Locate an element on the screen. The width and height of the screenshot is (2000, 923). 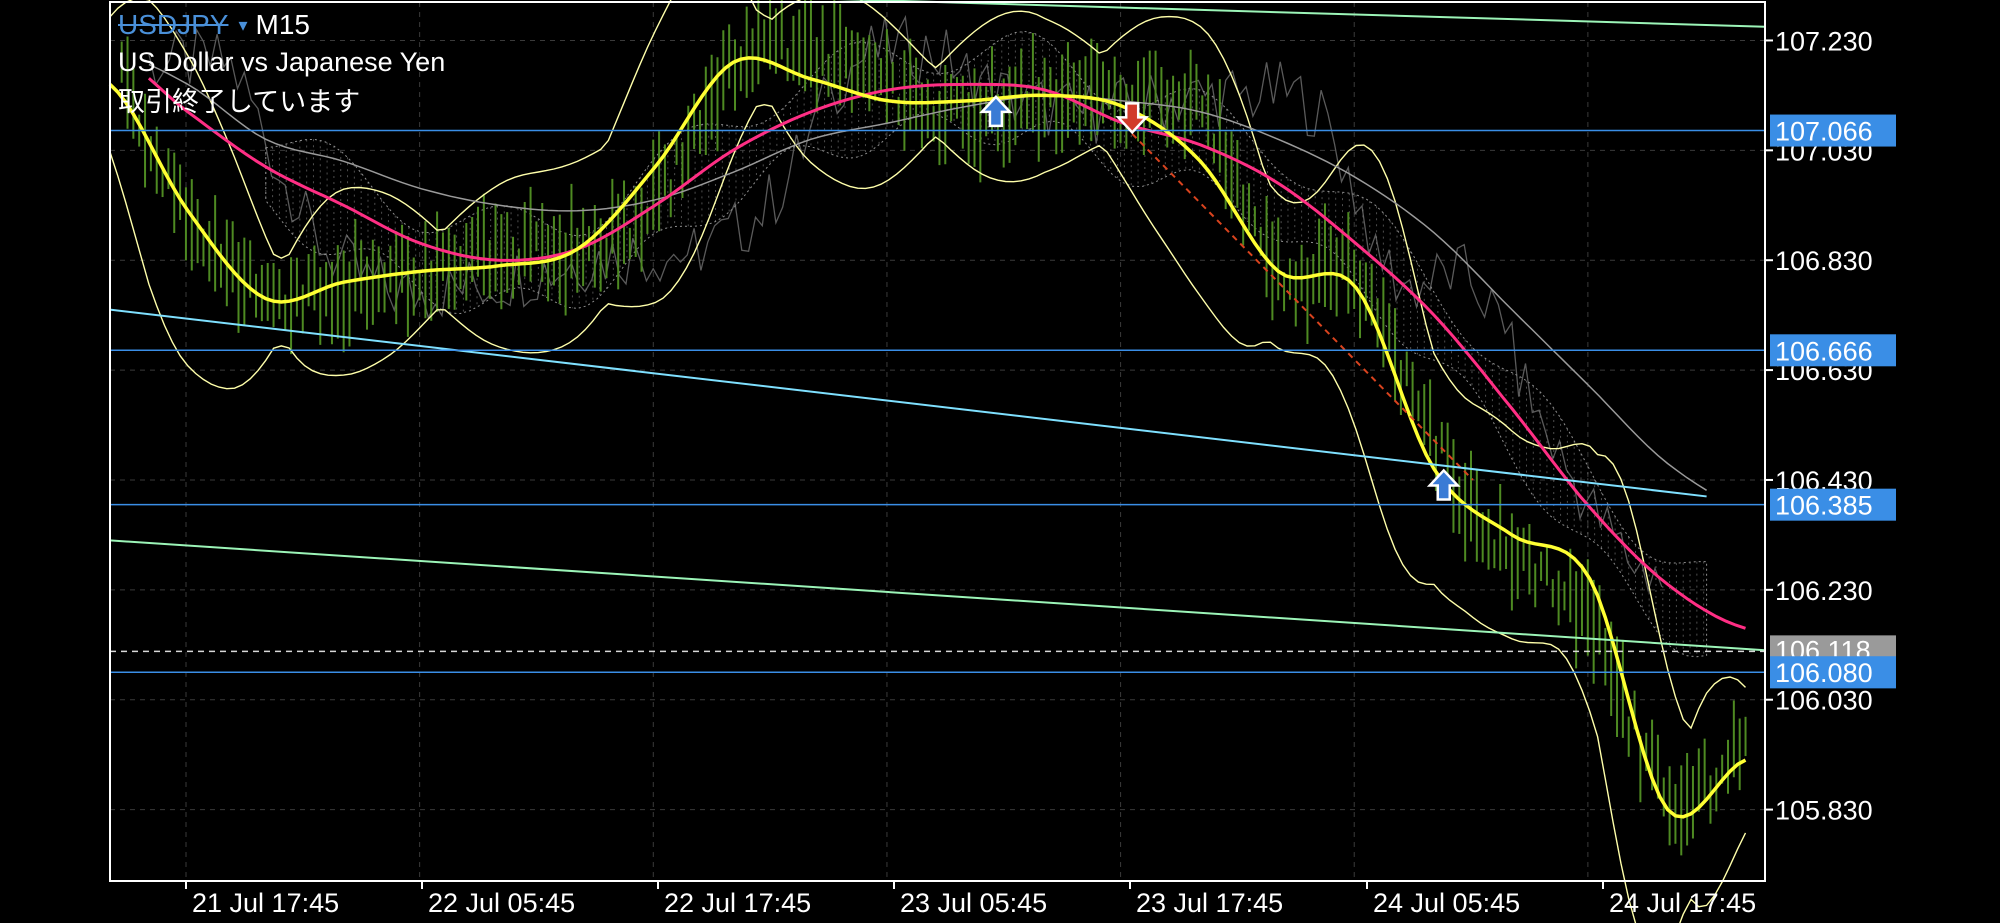
channel-top-line is located at coordinates (1259, 14).